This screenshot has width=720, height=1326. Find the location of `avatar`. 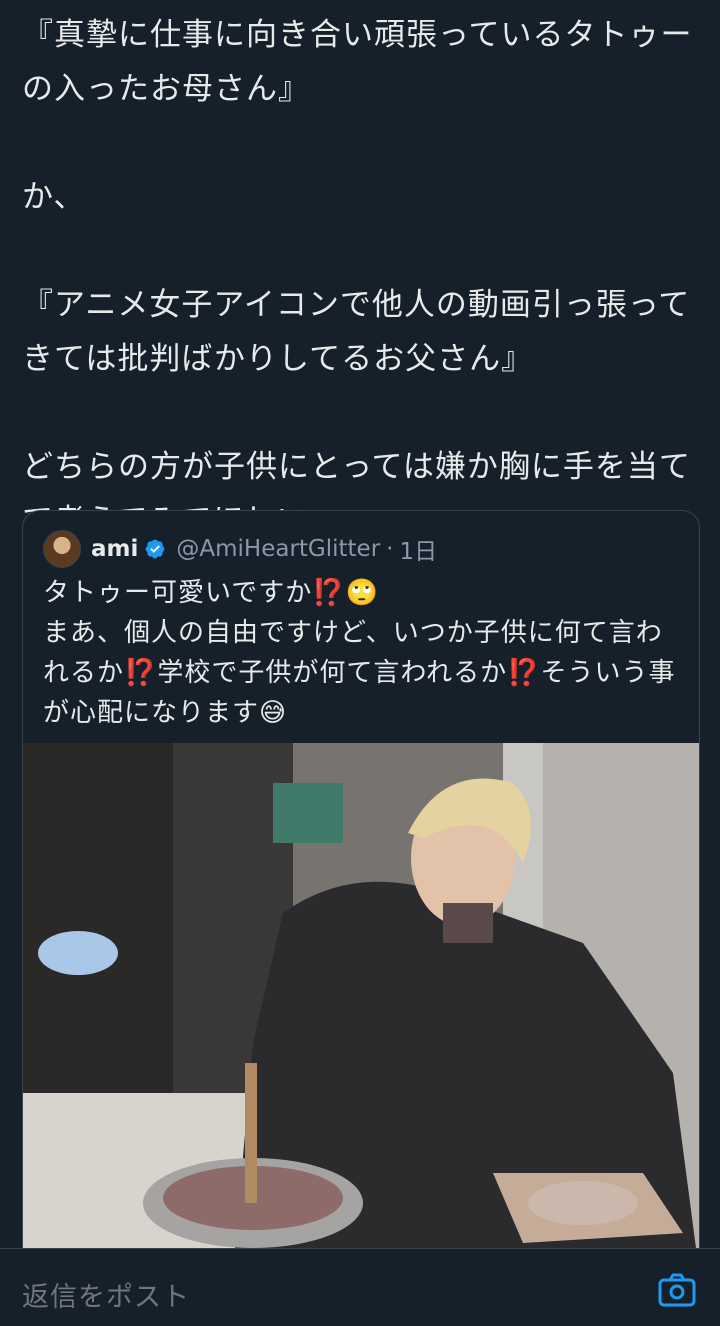

avatar is located at coordinates (62, 549).